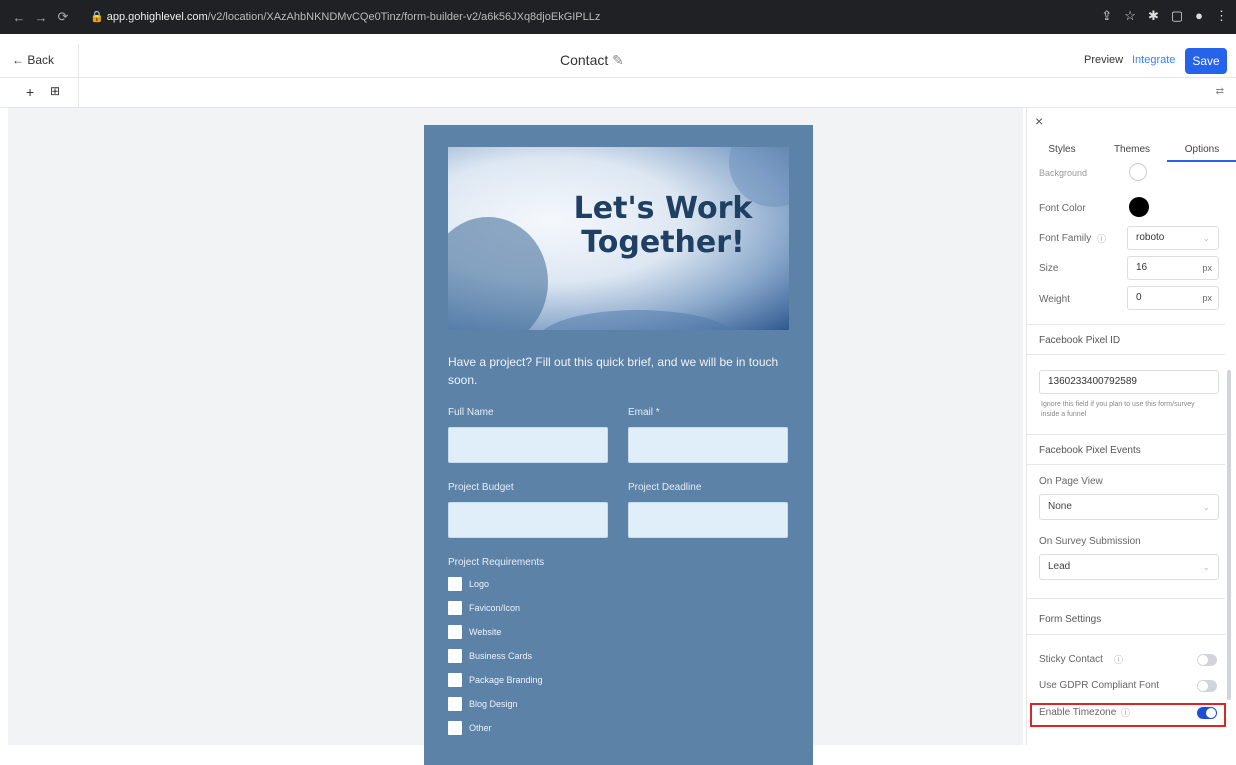  I want to click on fb-pixel-id-label: Facebook Pixel ID, so click(1080, 340).